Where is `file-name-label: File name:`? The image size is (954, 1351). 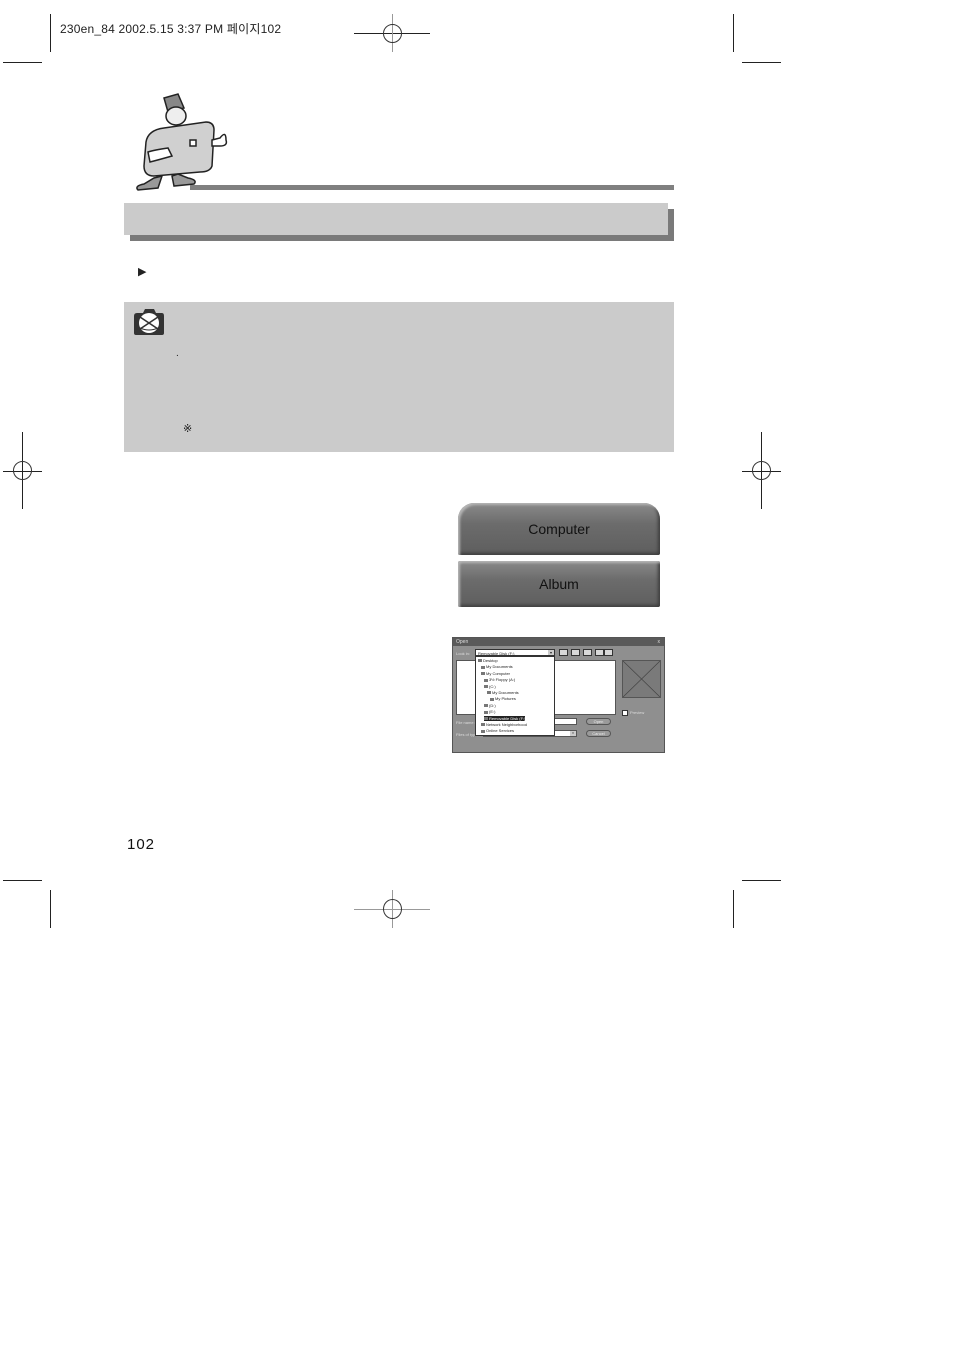
file-name-label: File name: is located at coordinates (465, 722).